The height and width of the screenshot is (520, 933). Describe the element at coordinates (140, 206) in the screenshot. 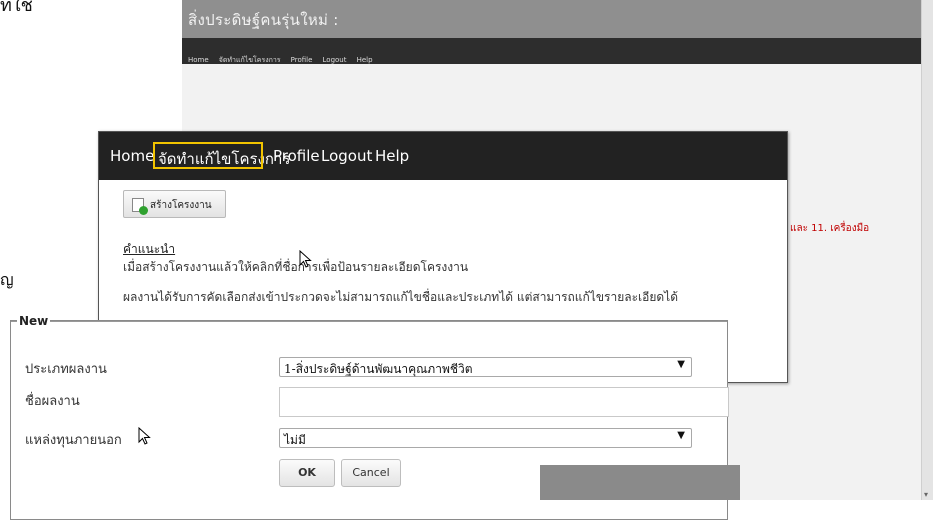

I see `add-document-icon` at that location.